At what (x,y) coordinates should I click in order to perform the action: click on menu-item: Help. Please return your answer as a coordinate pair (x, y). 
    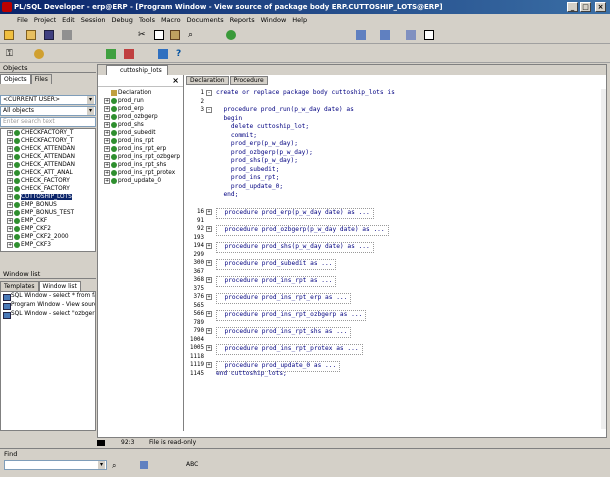
    Looking at the image, I should click on (299, 20).